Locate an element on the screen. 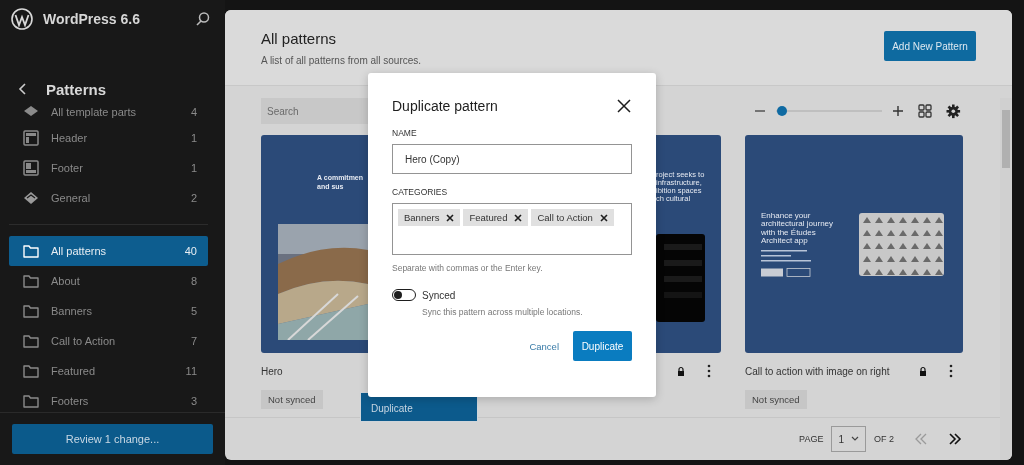 Image resolution: width=1024 pixels, height=465 pixels. page-subtitle: A list of all patterns from all sources. is located at coordinates (341, 60).